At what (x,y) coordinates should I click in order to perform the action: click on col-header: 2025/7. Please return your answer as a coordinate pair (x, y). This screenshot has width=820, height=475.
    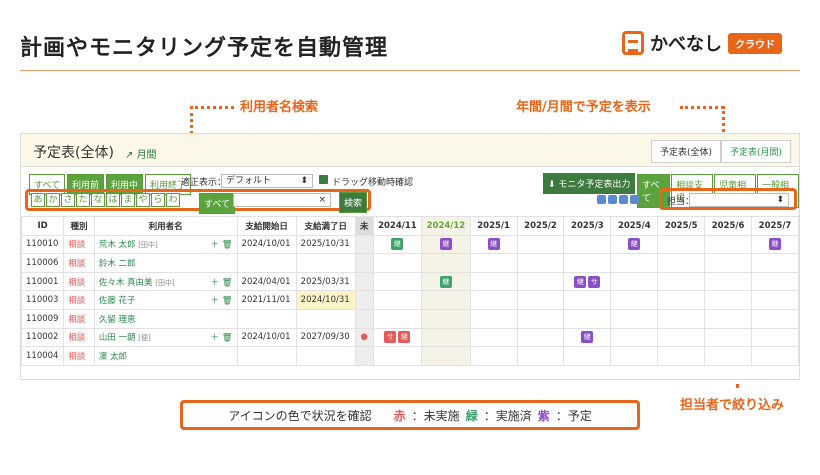
    Looking at the image, I should click on (775, 226).